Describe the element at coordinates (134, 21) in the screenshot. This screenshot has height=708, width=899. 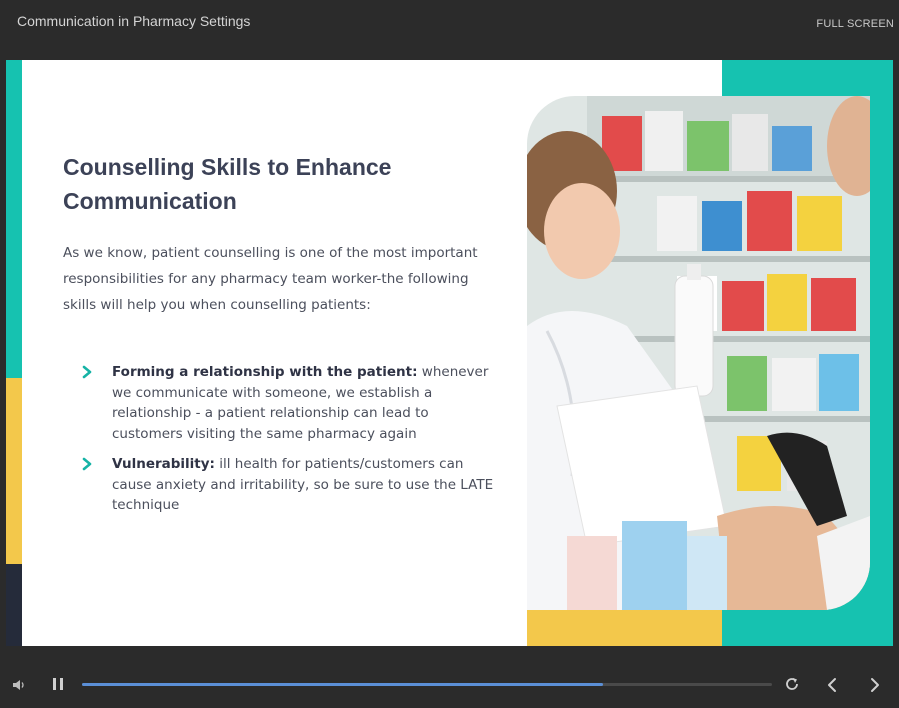
I see `course-title: Communication in Pharmacy Settings` at that location.